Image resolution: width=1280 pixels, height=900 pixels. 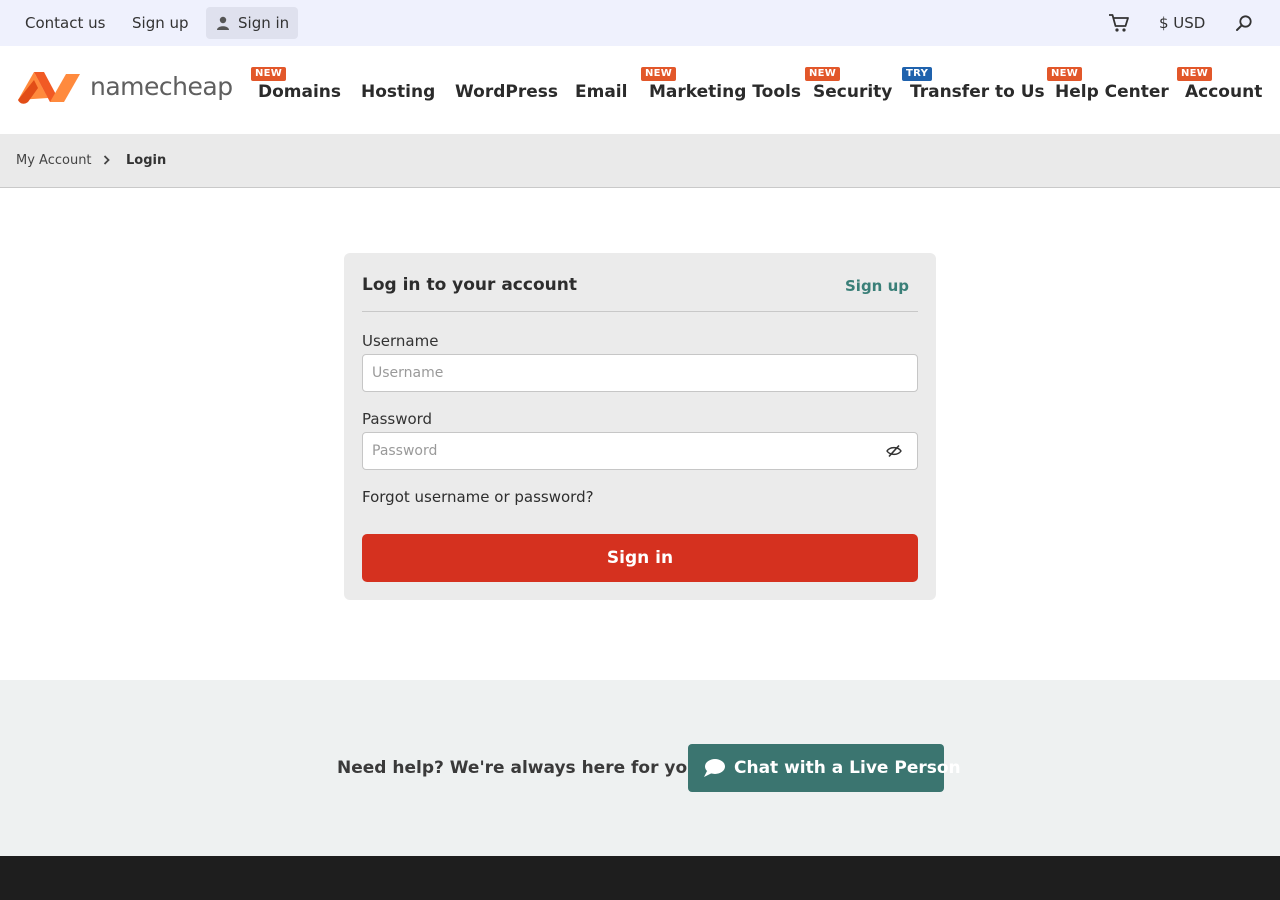 What do you see at coordinates (397, 419) in the screenshot?
I see `password-label: Password` at bounding box center [397, 419].